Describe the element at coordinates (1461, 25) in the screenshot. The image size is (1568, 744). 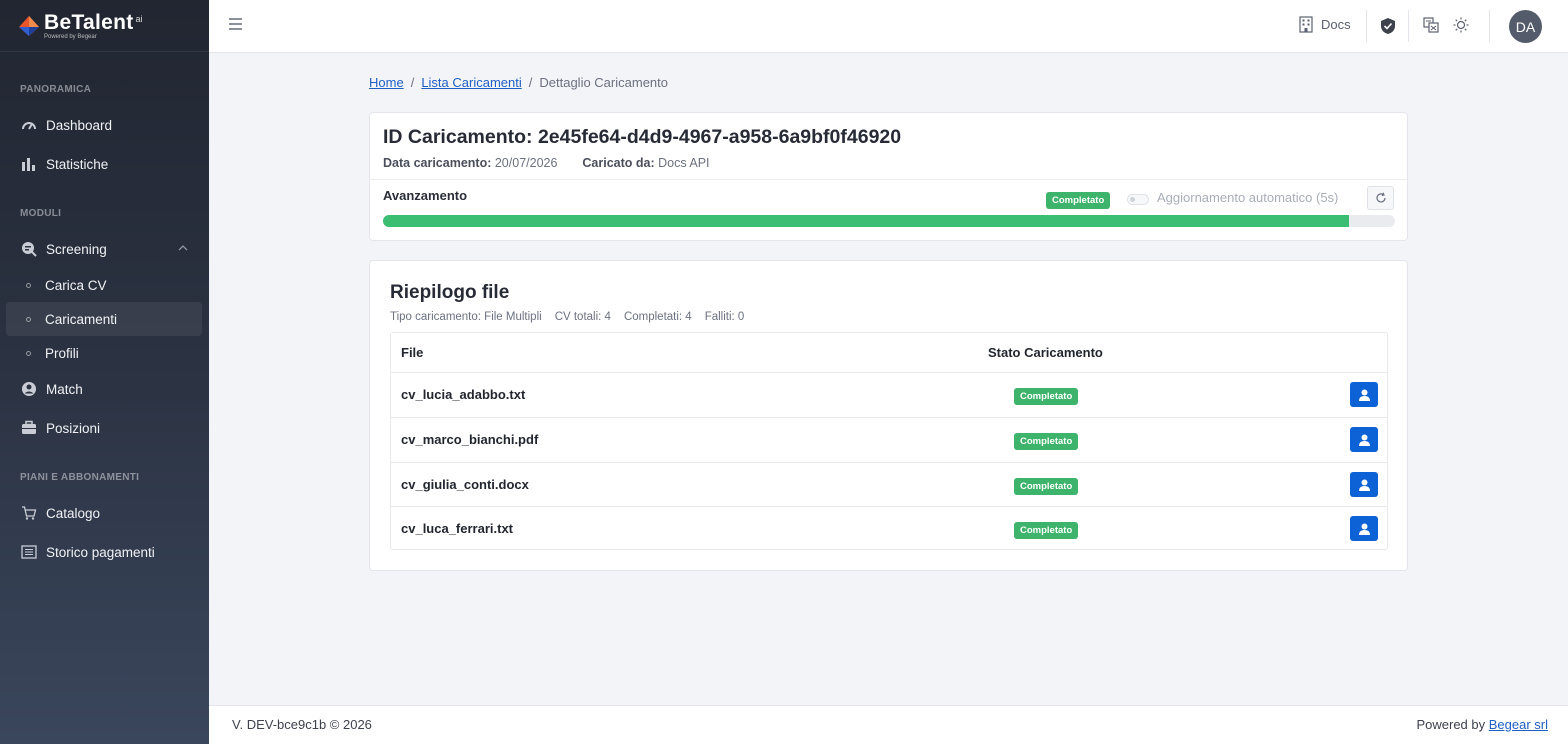
I see `sun-icon` at that location.